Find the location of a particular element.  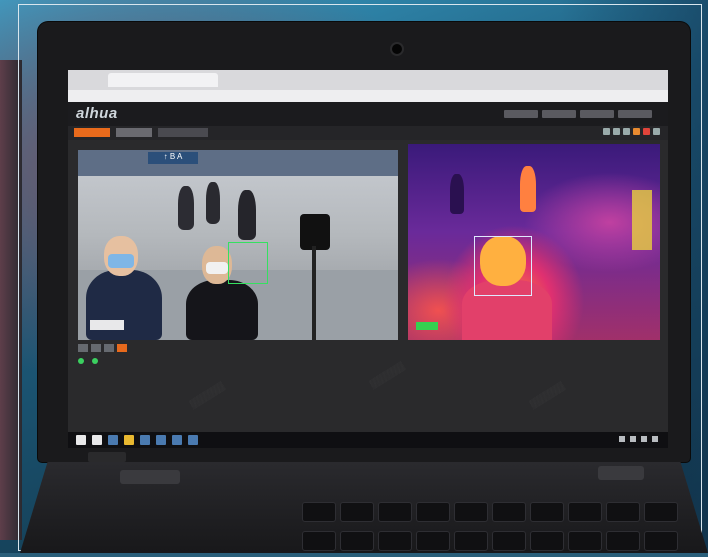

toolbar-icons is located at coordinates (631, 131).